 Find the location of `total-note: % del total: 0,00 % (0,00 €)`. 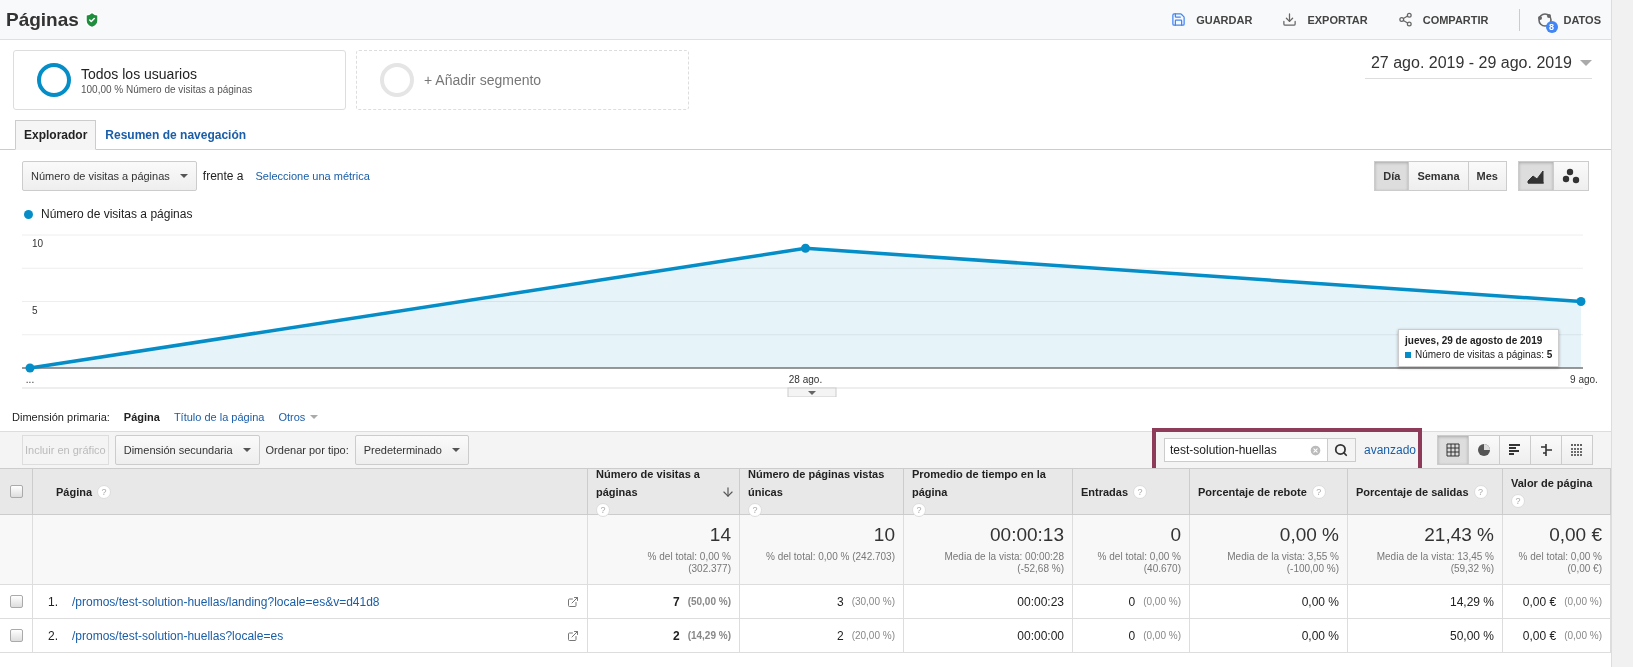

total-note: % del total: 0,00 % (0,00 €) is located at coordinates (1560, 563).